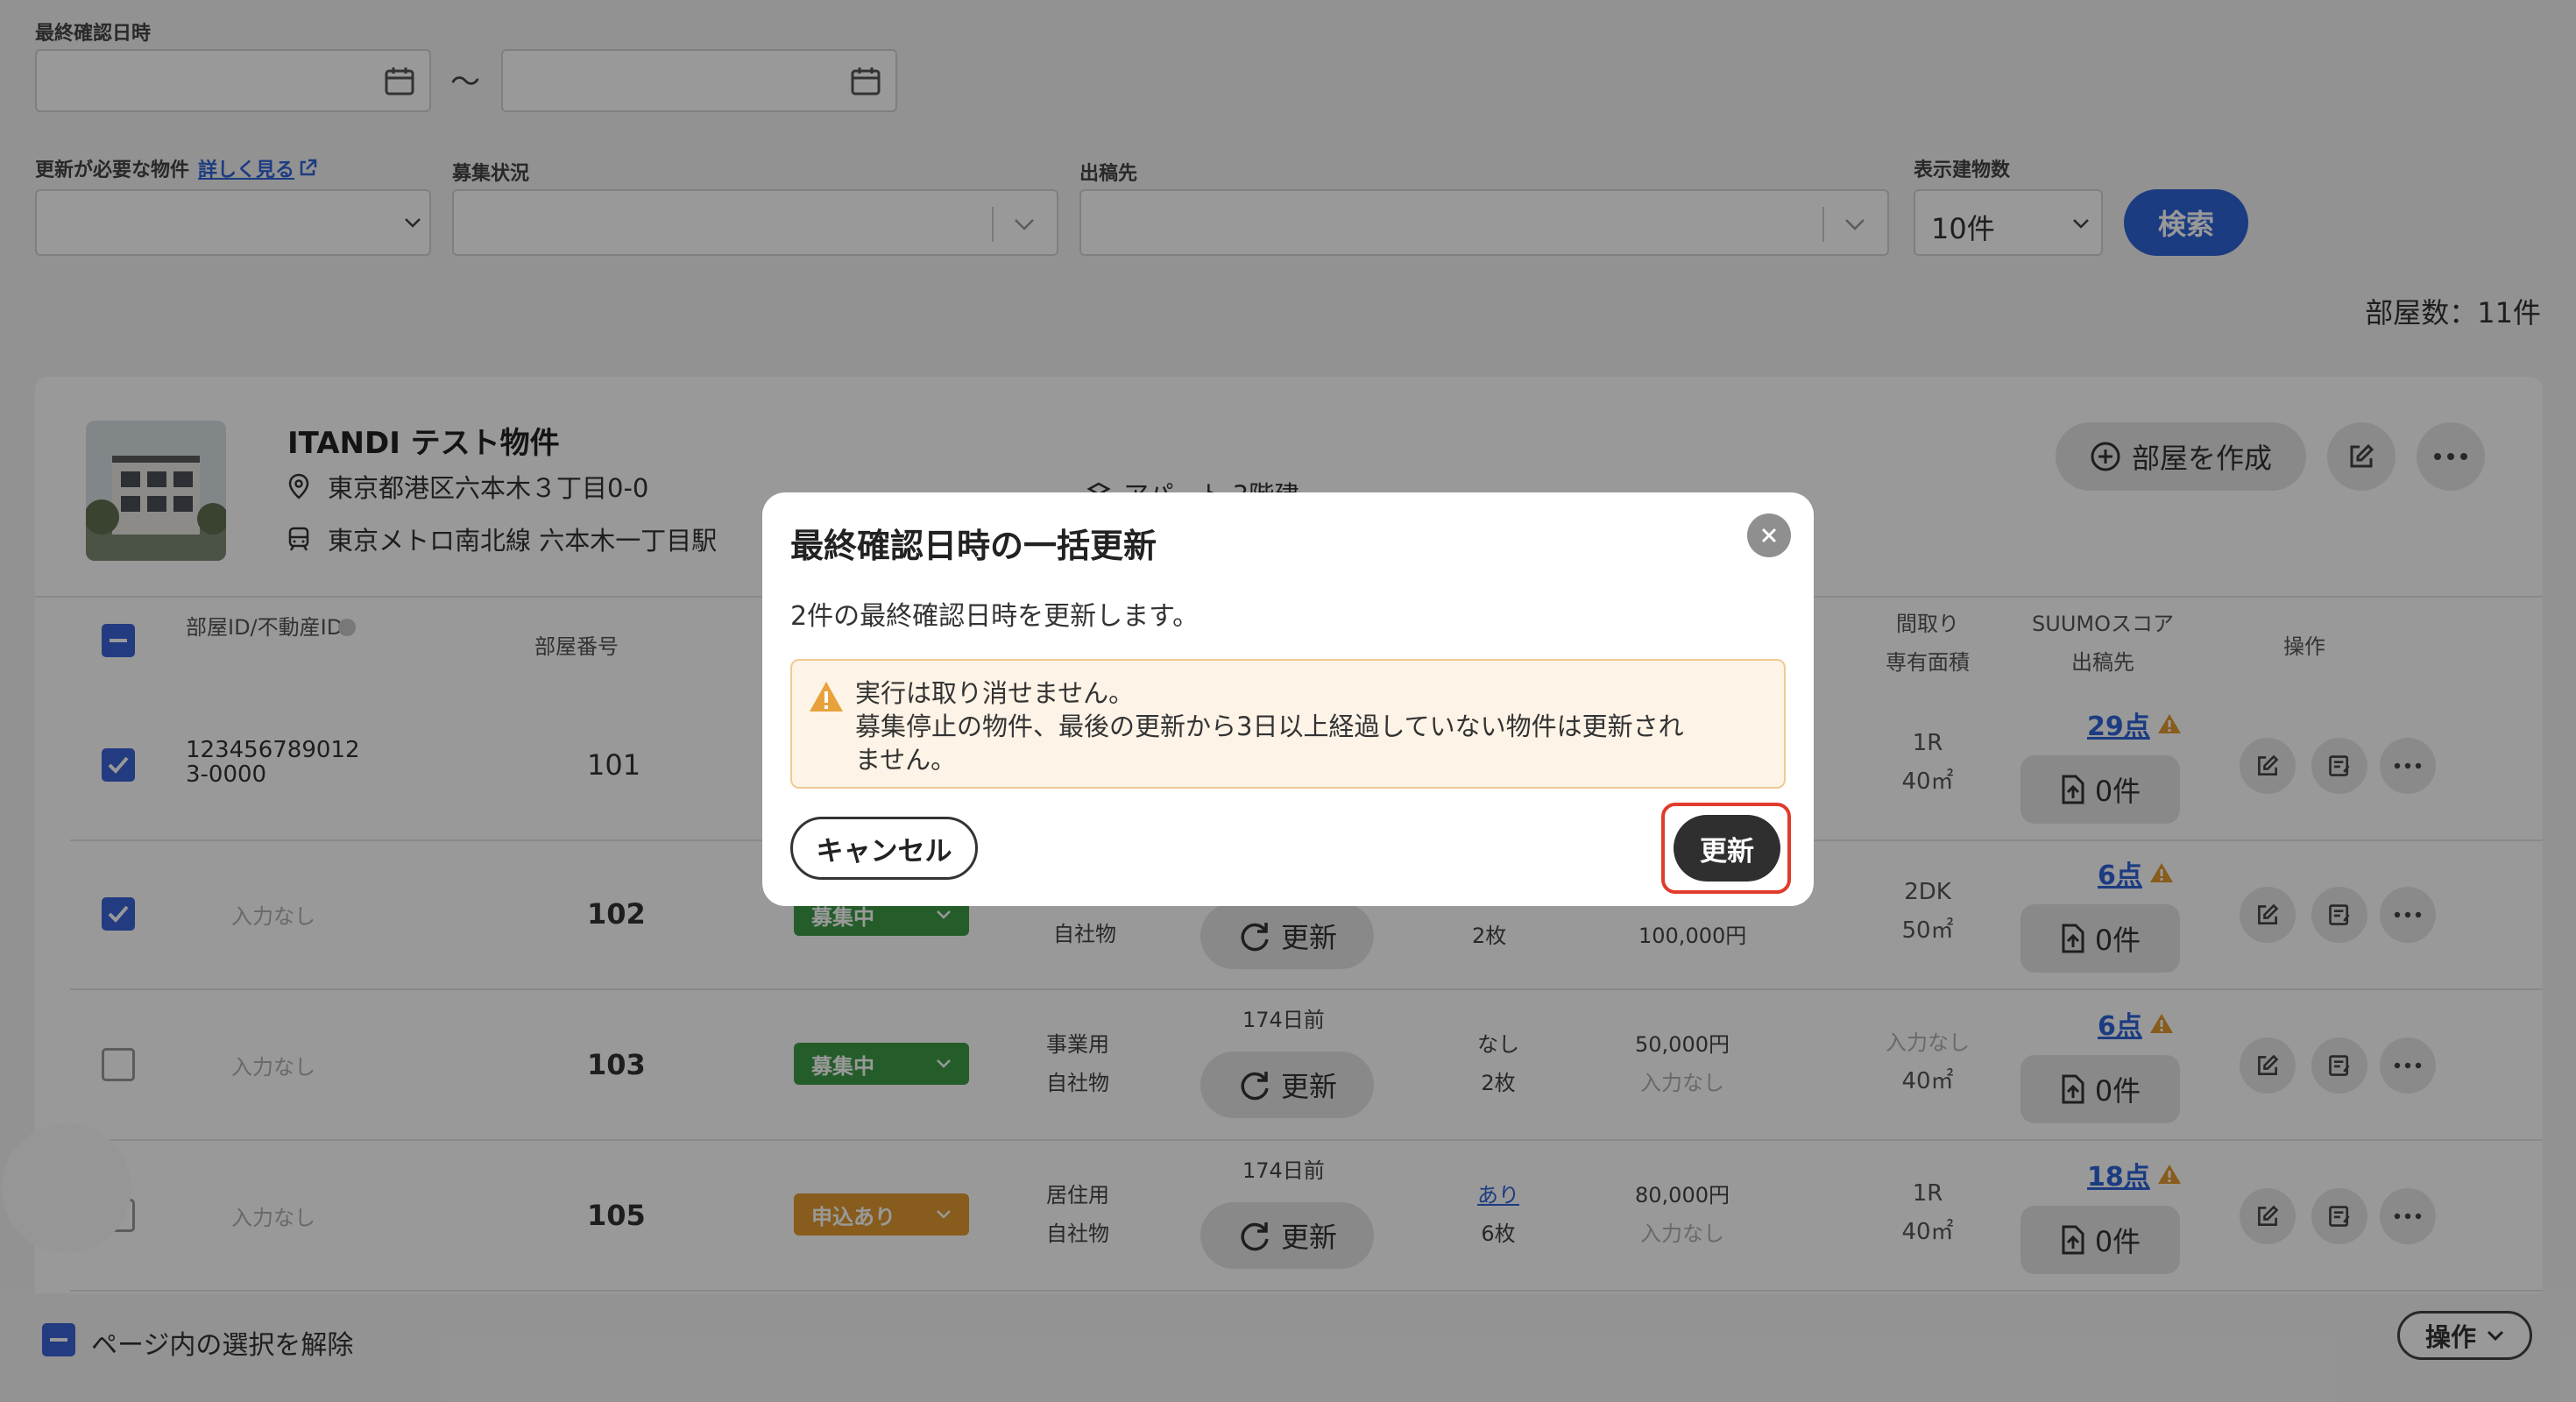  What do you see at coordinates (906, 760) in the screenshot?
I see `warning-line: ません。` at bounding box center [906, 760].